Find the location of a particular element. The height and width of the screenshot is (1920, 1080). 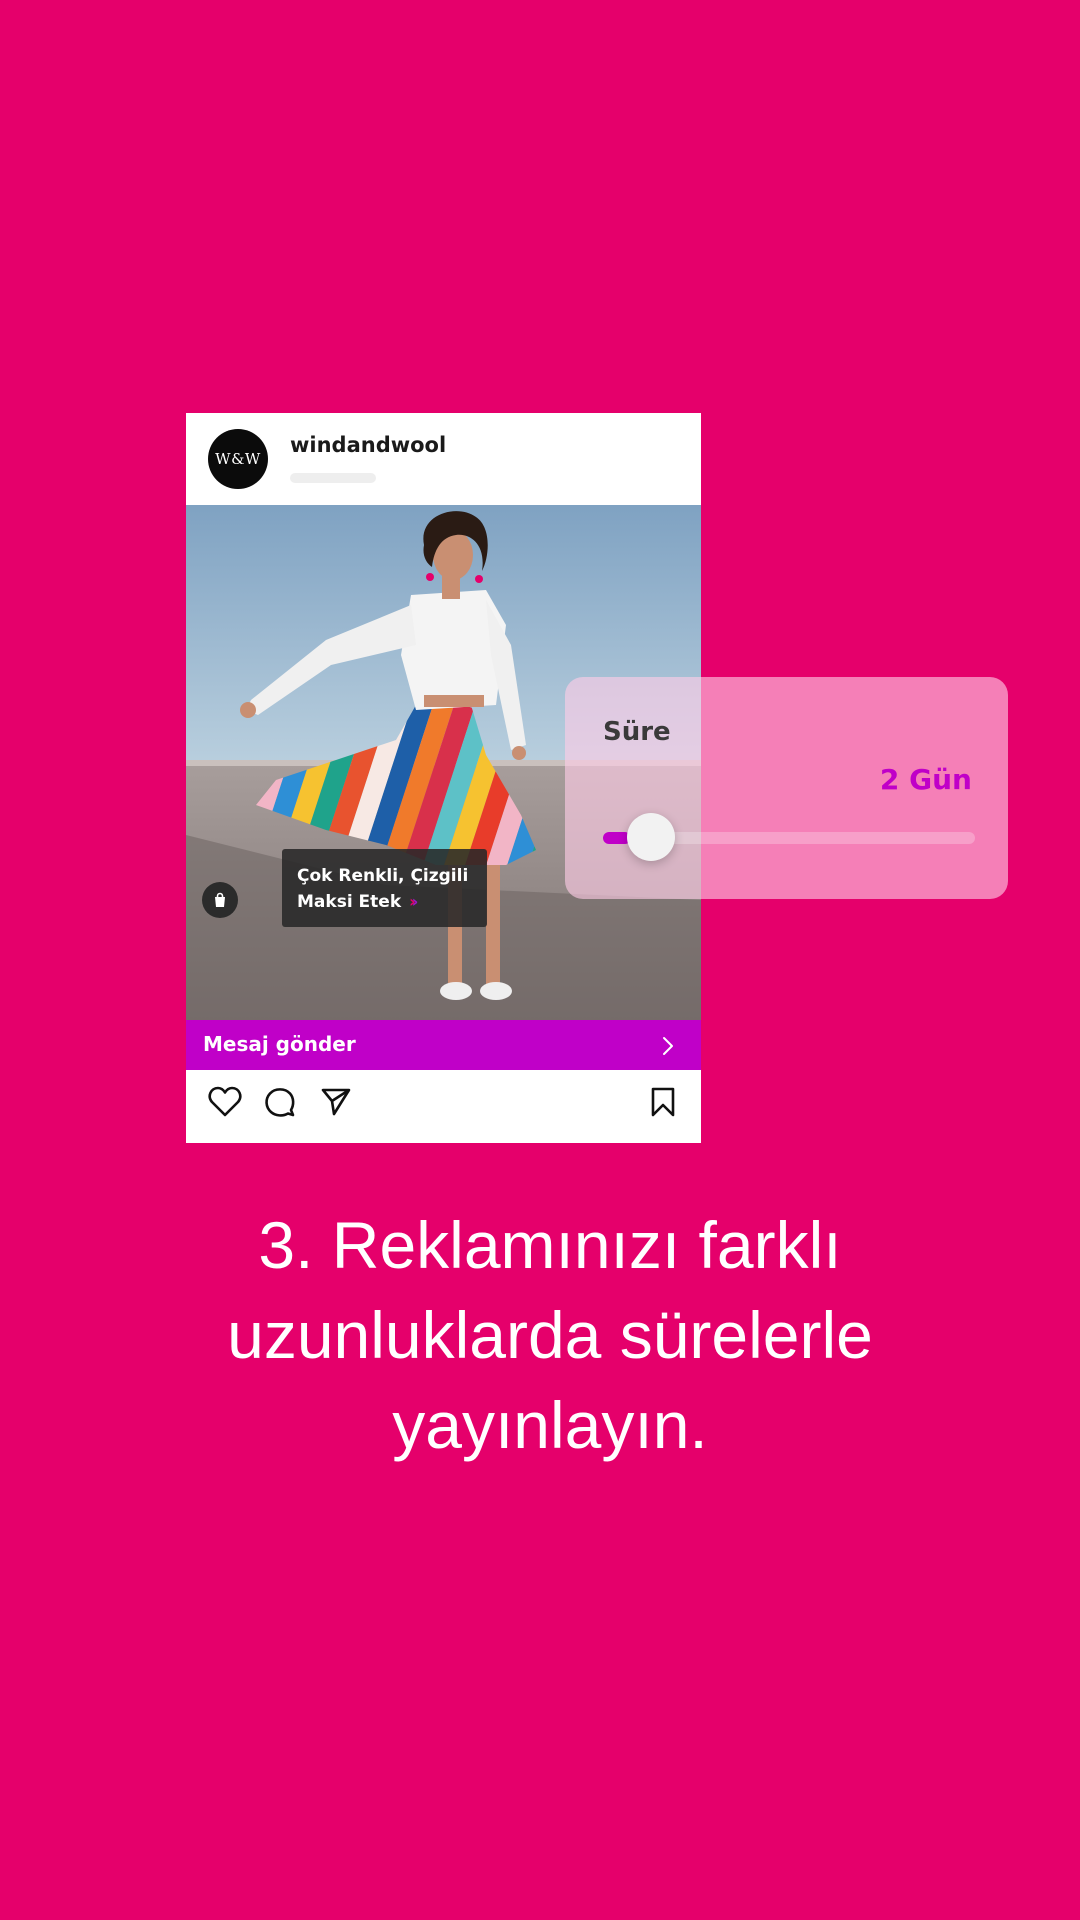

comment-icon is located at coordinates (280, 1102).